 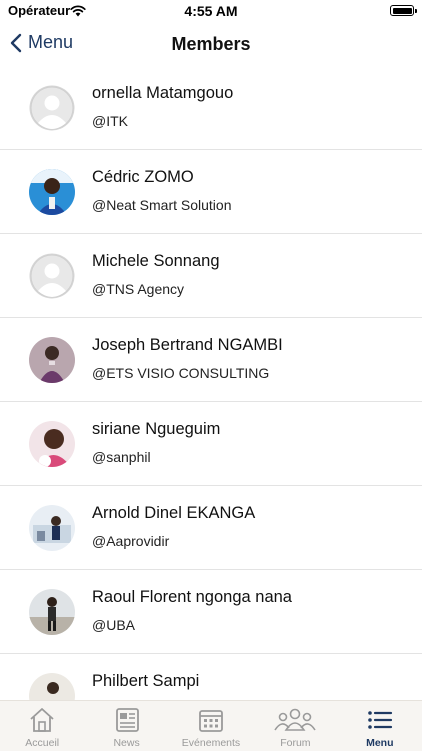 What do you see at coordinates (380, 722) in the screenshot?
I see `menu-icon` at bounding box center [380, 722].